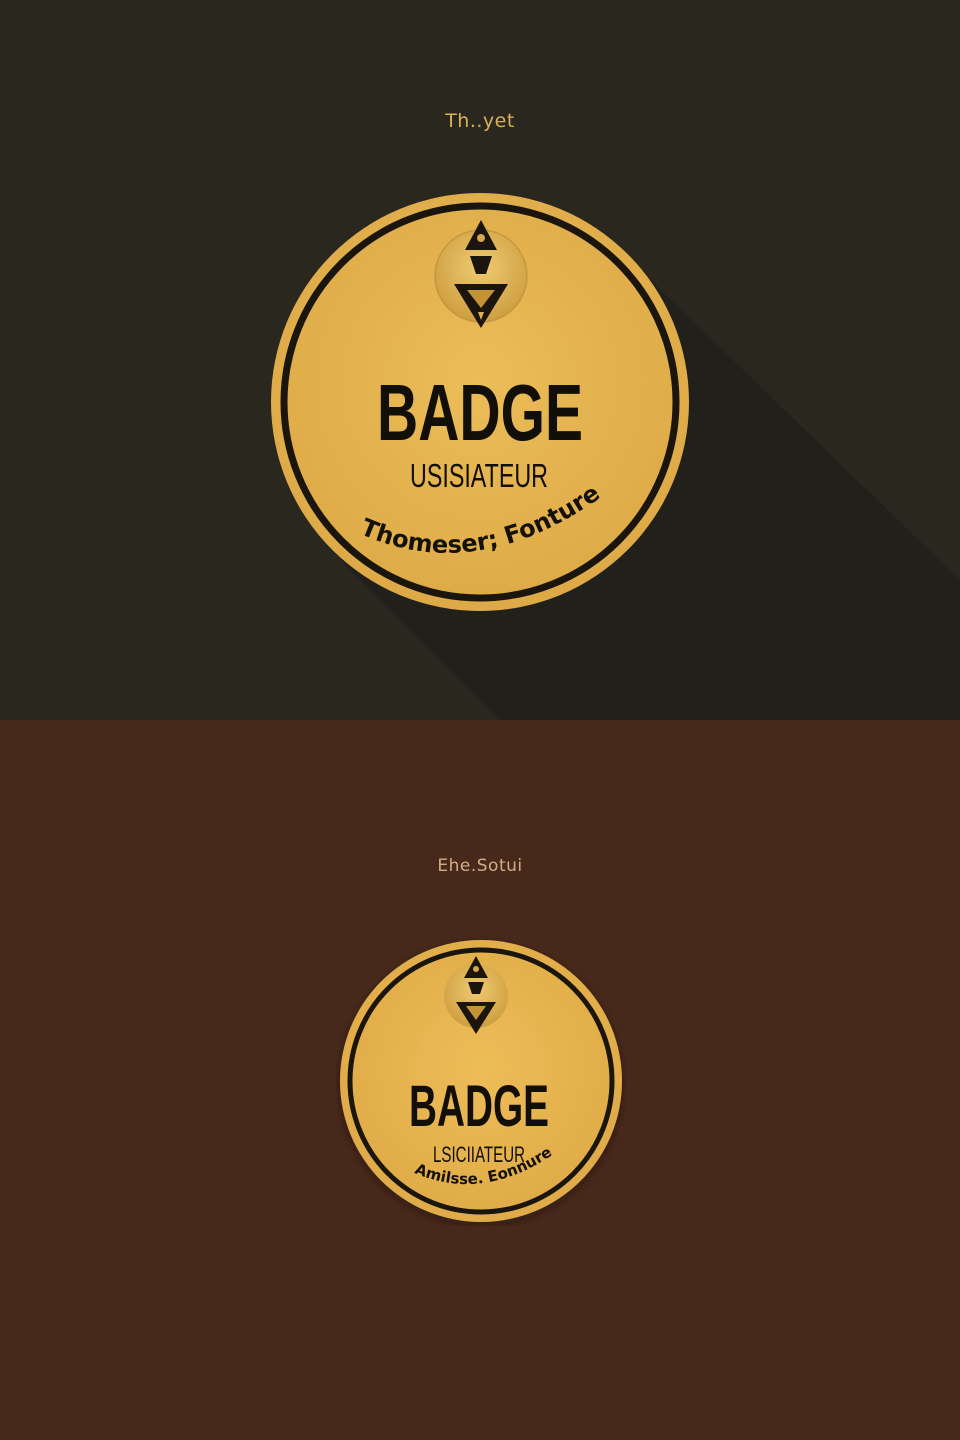  Describe the element at coordinates (479, 475) in the screenshot. I see `badge-subtitle: USISIATEUR` at that location.